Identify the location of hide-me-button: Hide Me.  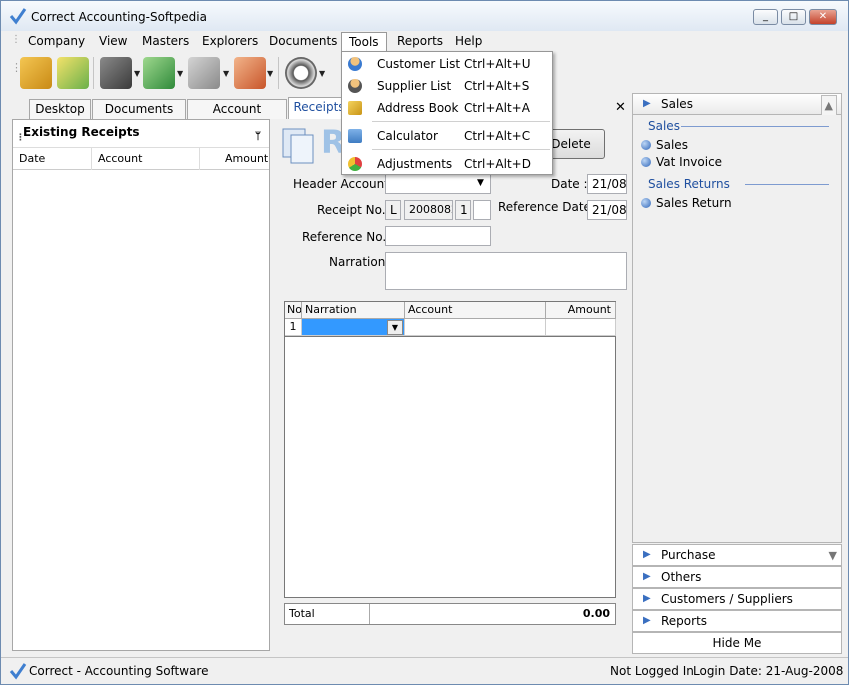
(737, 643).